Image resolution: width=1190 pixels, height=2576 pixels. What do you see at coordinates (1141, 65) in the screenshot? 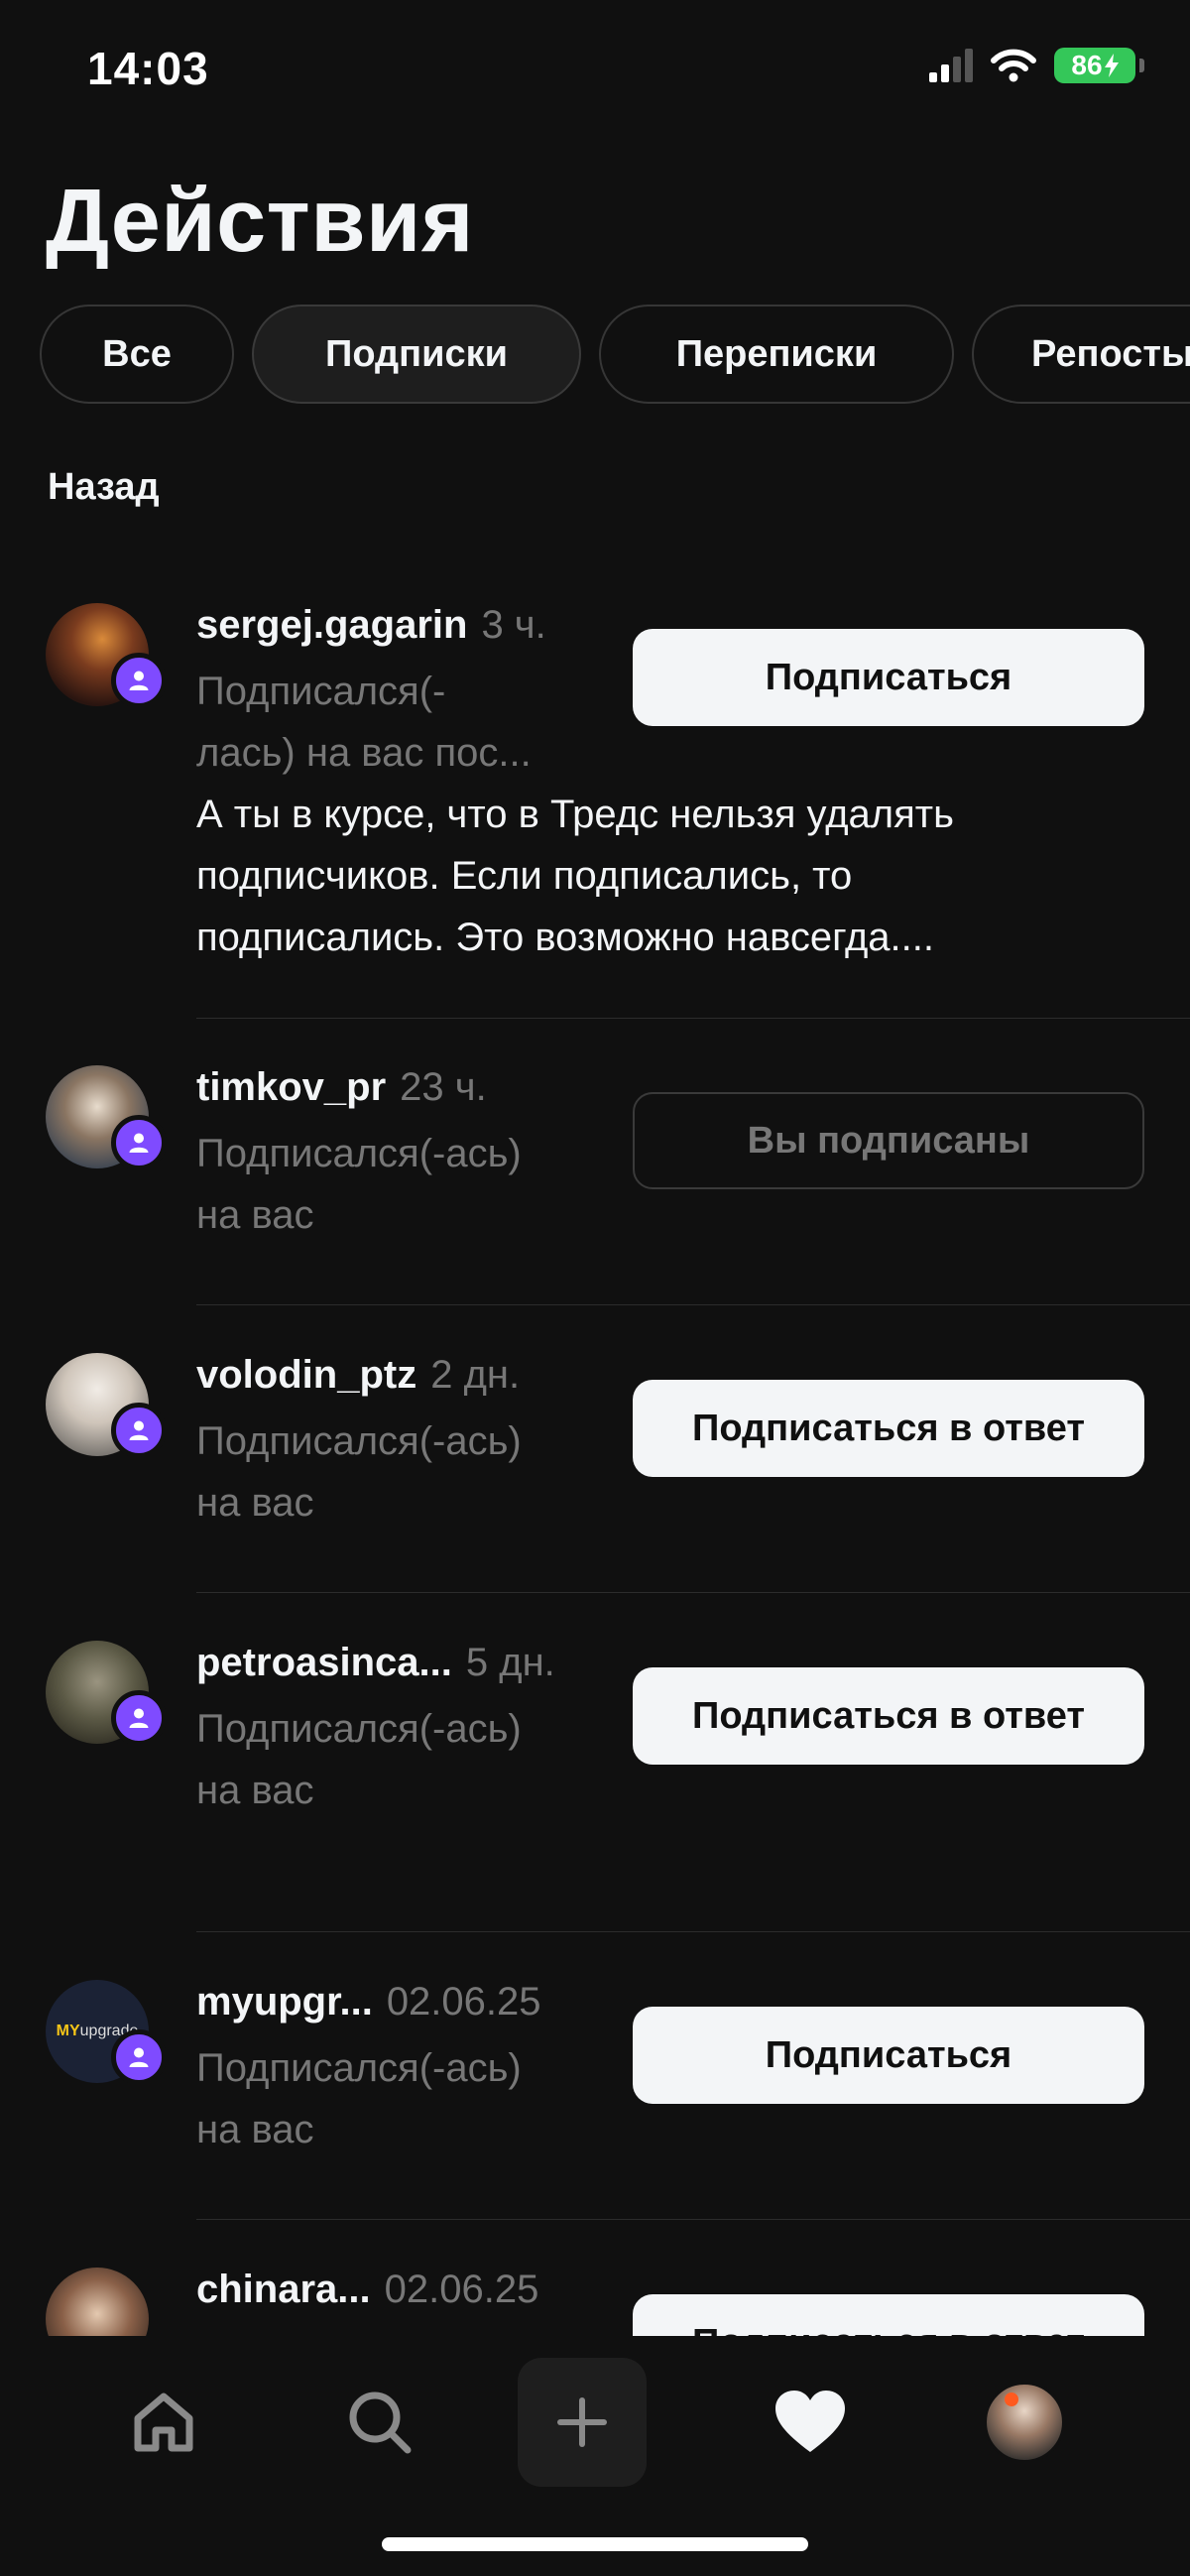
I see `battery-tip` at bounding box center [1141, 65].